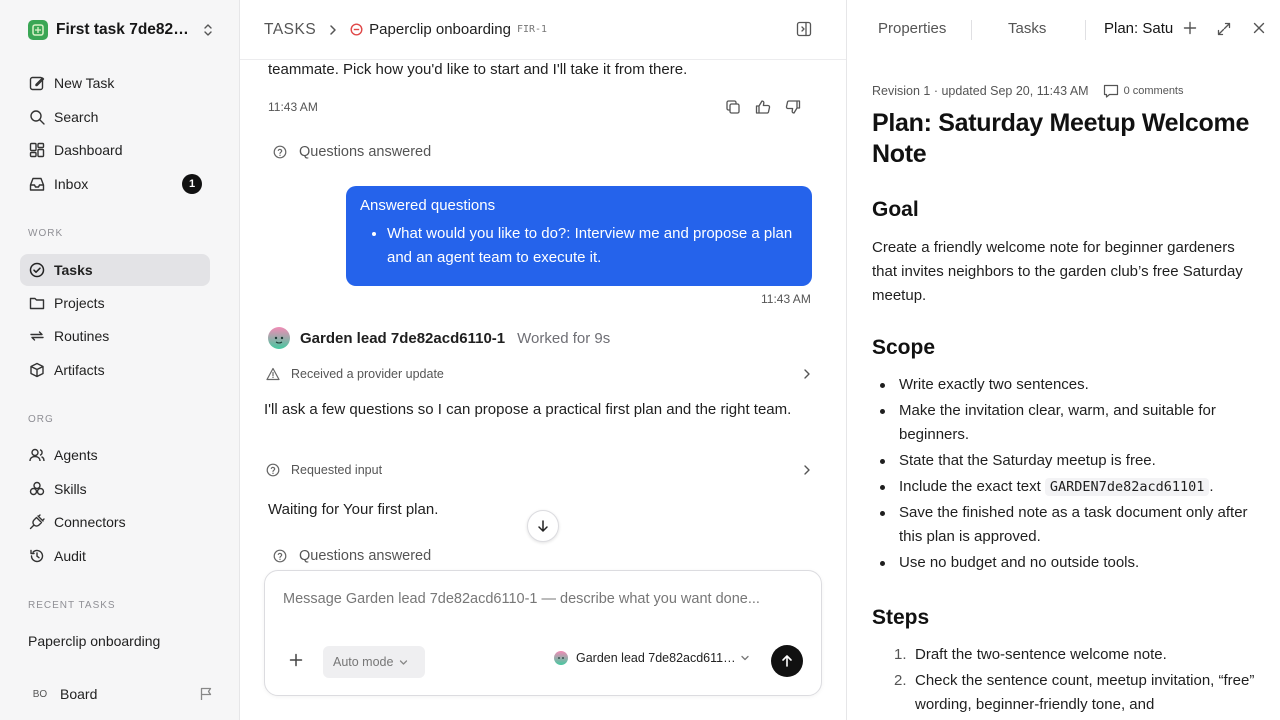 The height and width of the screenshot is (720, 1280). What do you see at coordinates (73, 270) in the screenshot?
I see `nav-tasks-label: Tasks` at bounding box center [73, 270].